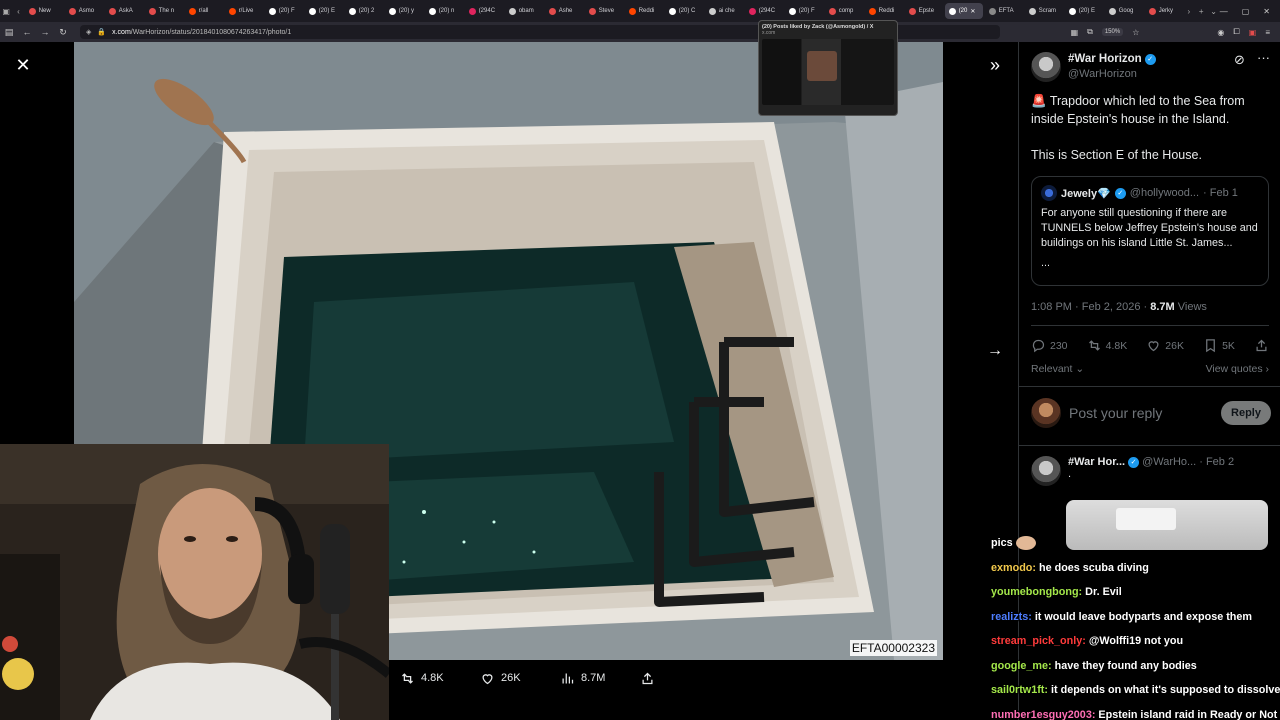 The width and height of the screenshot is (1280, 720). Describe the element at coordinates (1090, 32) in the screenshot. I see `screenshot-icon: ⧉` at that location.